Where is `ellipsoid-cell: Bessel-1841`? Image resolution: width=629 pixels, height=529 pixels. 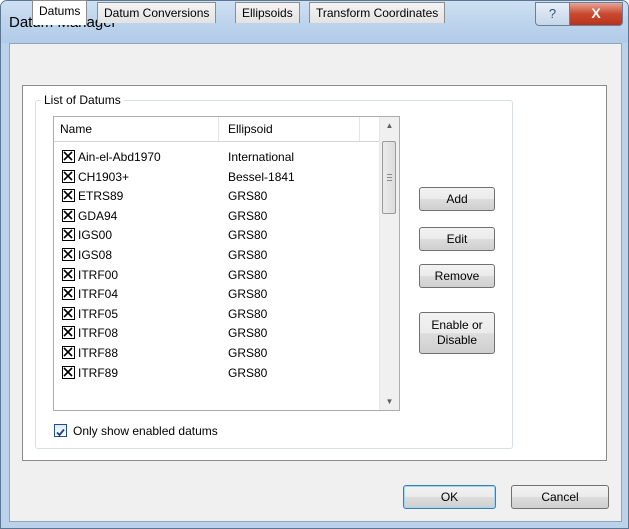
ellipsoid-cell: Bessel-1841 is located at coordinates (261, 176).